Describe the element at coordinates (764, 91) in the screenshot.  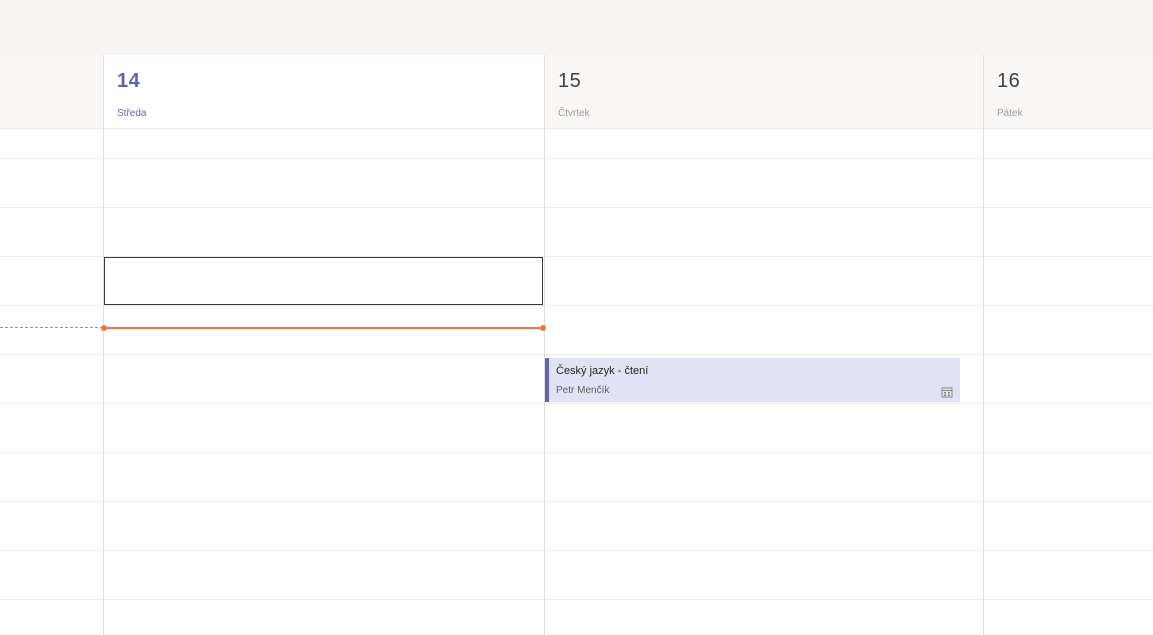
I see `day-header-thursday: 15 Čtvrtek` at that location.